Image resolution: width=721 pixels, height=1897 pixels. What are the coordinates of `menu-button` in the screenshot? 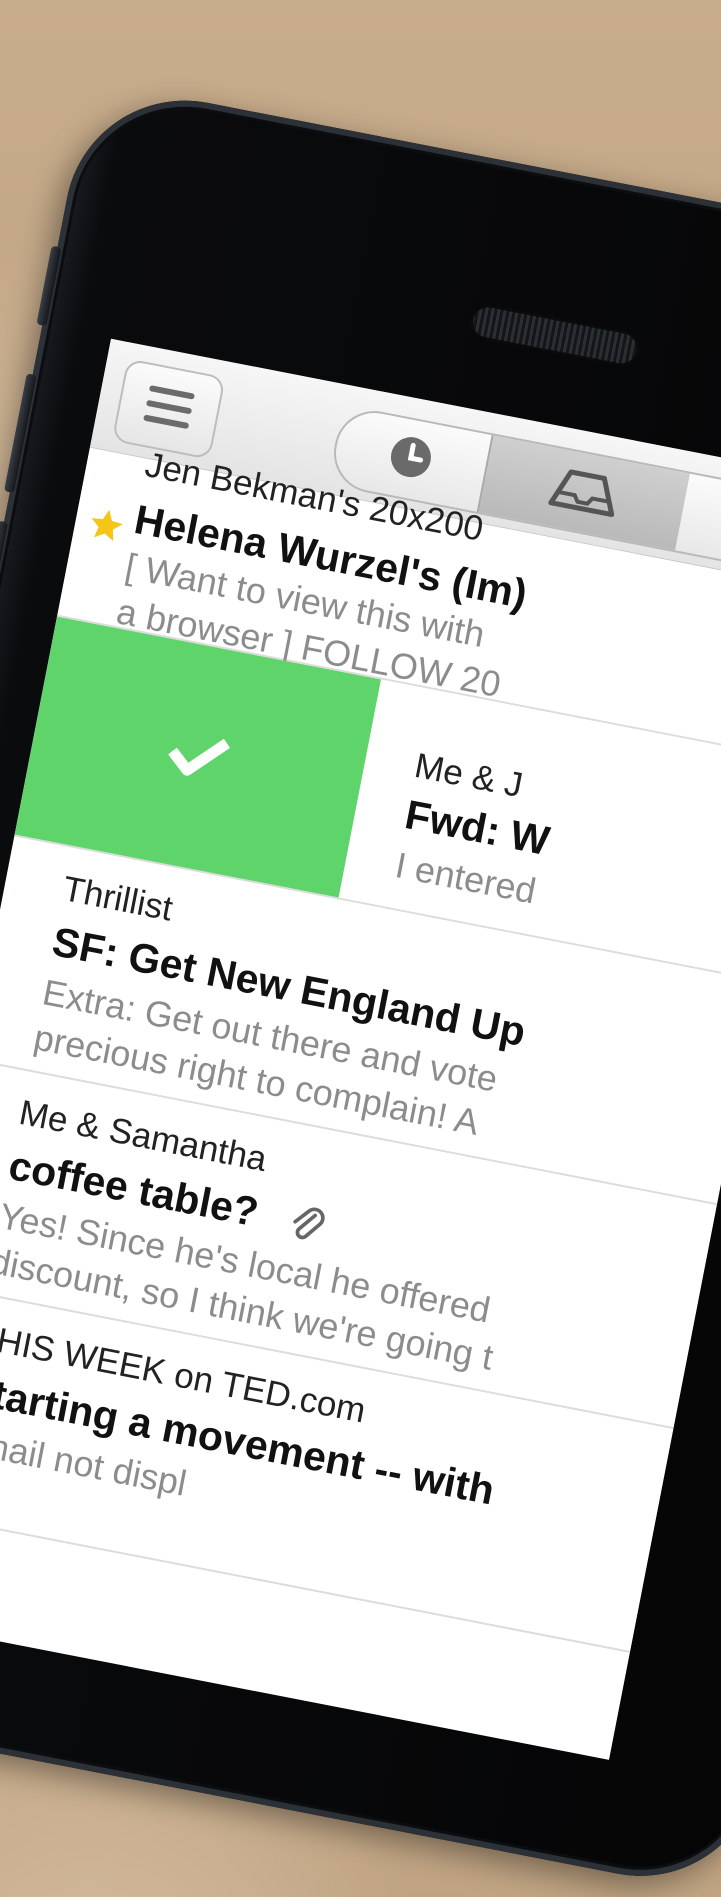 It's located at (169, 409).